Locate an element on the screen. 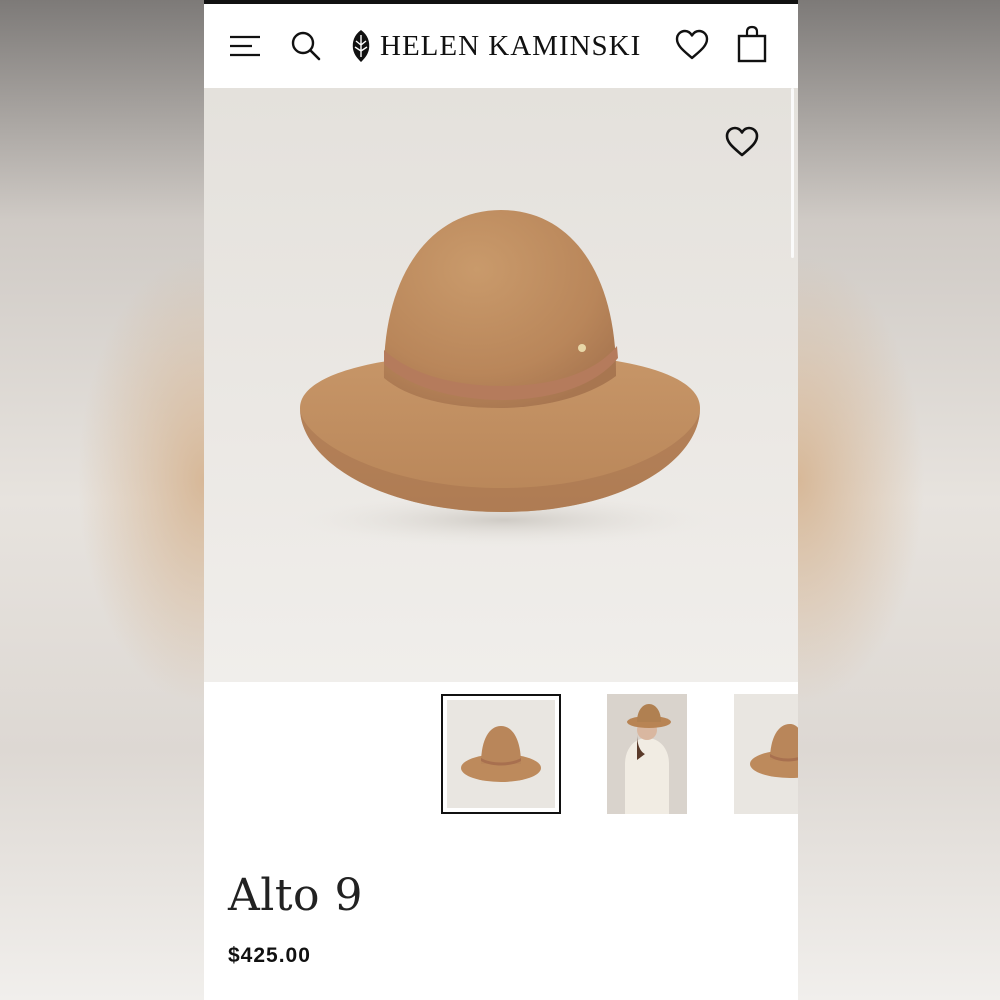 The width and height of the screenshot is (1000, 1000). product-price: $425.00 is located at coordinates (269, 955).